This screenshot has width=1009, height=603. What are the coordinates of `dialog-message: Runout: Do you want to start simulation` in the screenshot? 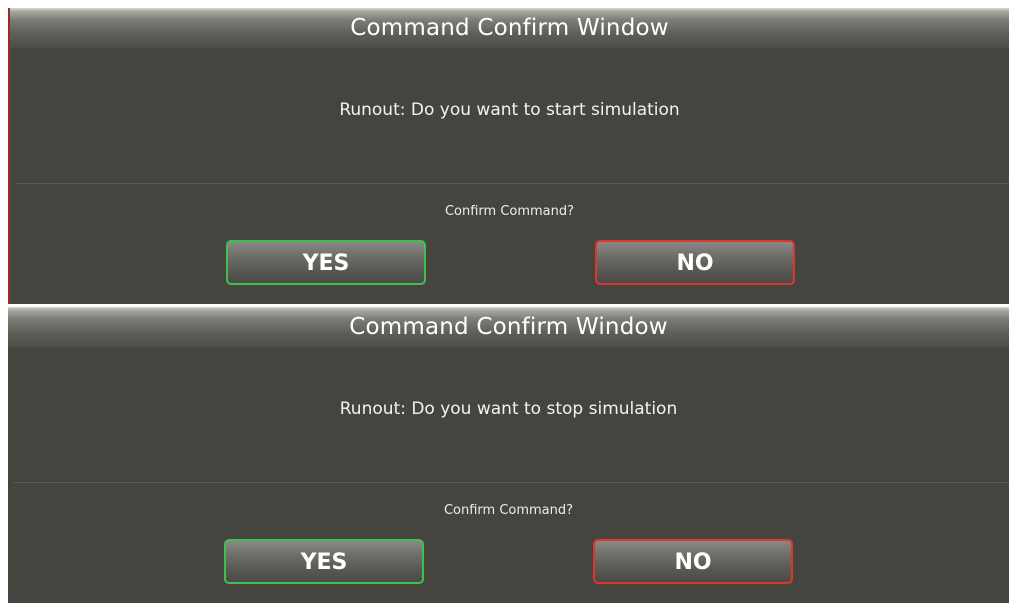 It's located at (509, 110).